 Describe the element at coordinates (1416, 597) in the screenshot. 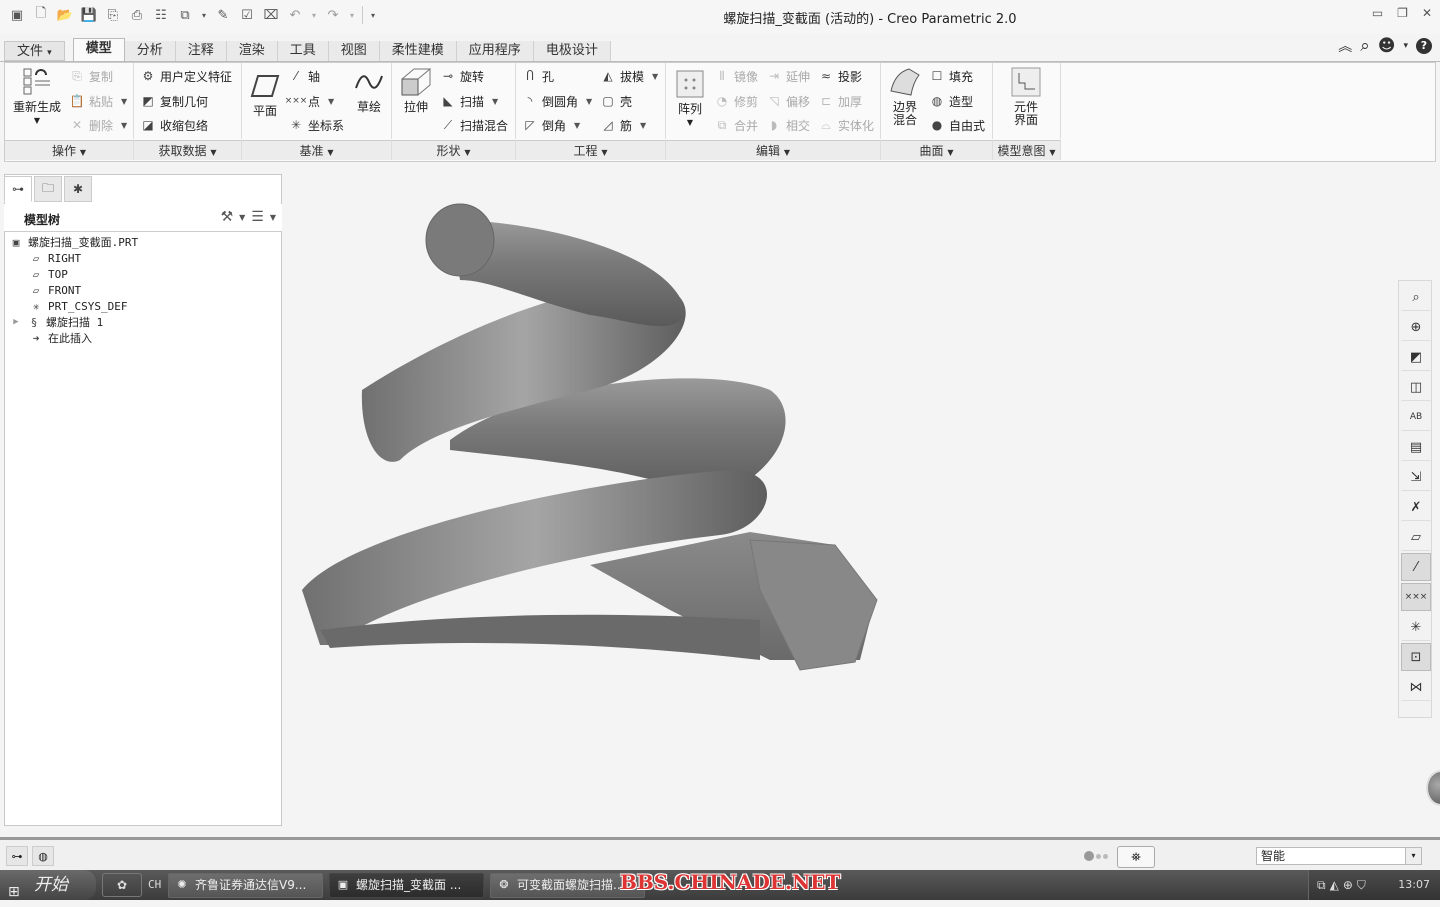

I see `point-display-icon: ×××` at that location.